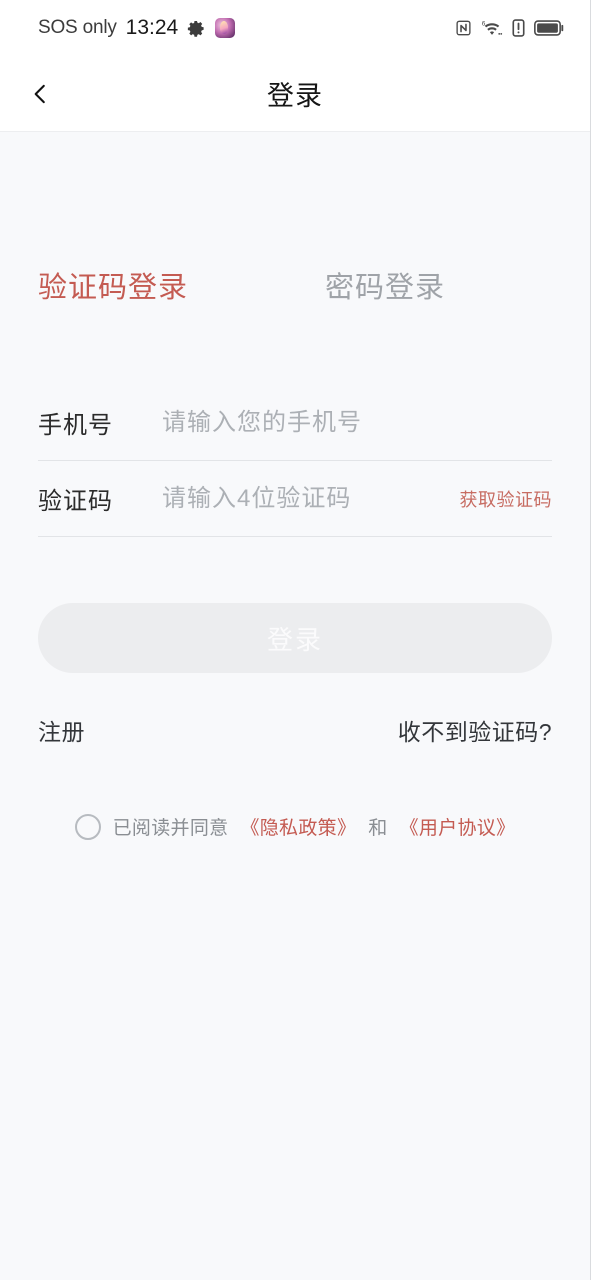  Describe the element at coordinates (463, 28) in the screenshot. I see `nfc-icon` at that location.